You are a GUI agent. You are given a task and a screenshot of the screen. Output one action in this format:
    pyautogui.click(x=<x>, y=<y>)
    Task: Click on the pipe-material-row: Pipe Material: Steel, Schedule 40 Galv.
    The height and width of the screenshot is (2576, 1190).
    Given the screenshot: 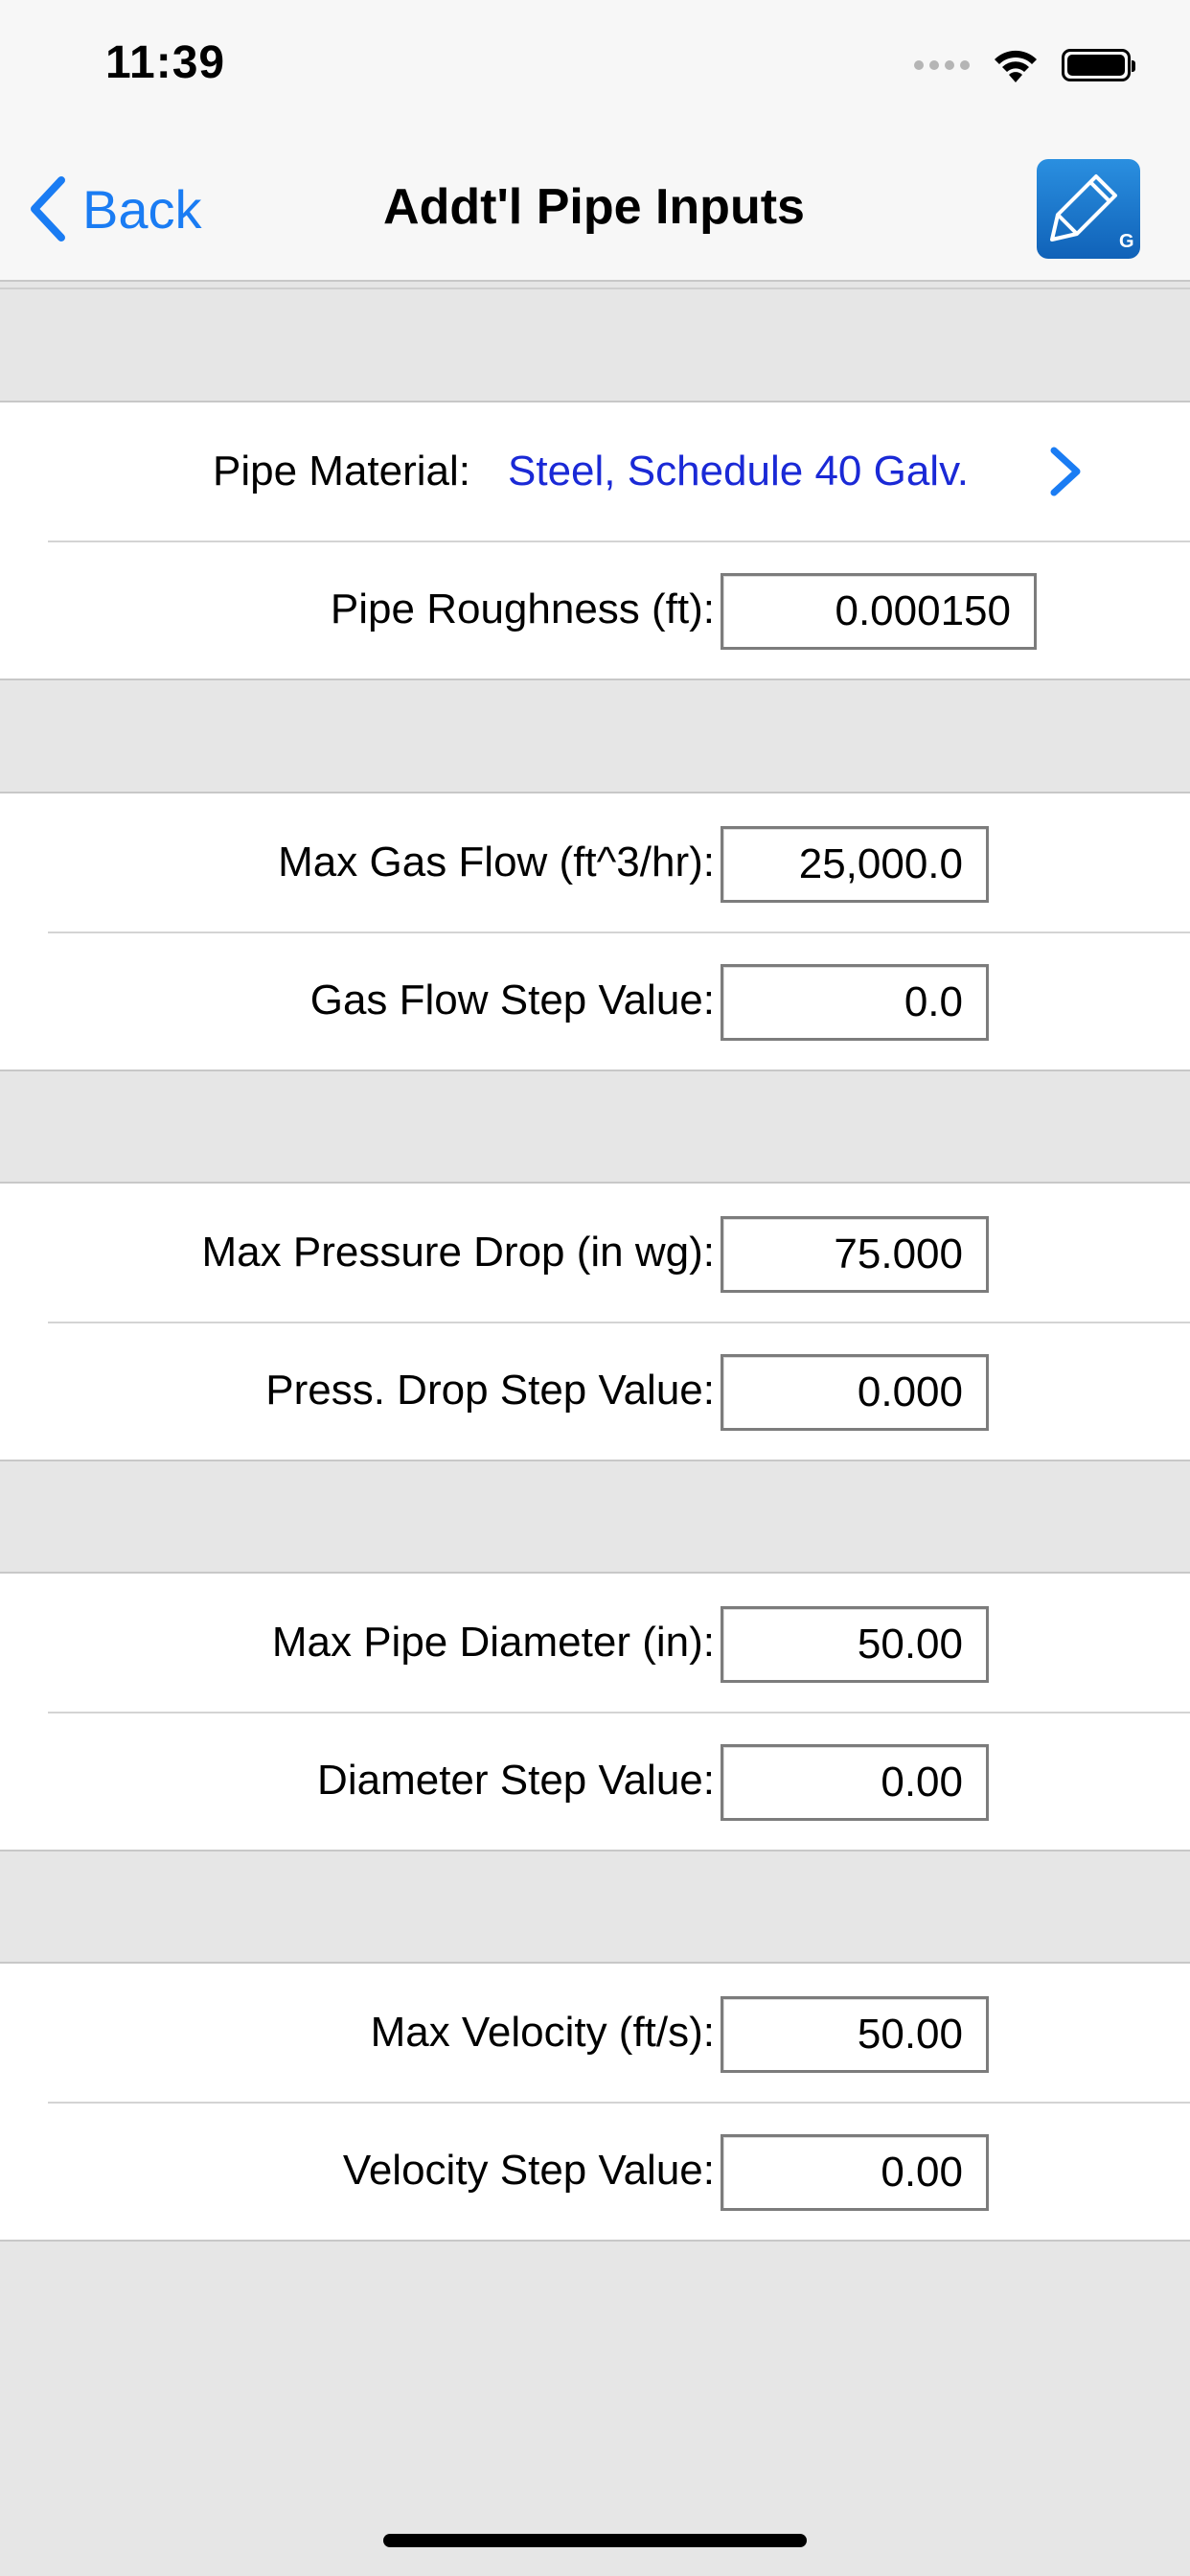 What is the action you would take?
    pyautogui.click(x=595, y=471)
    